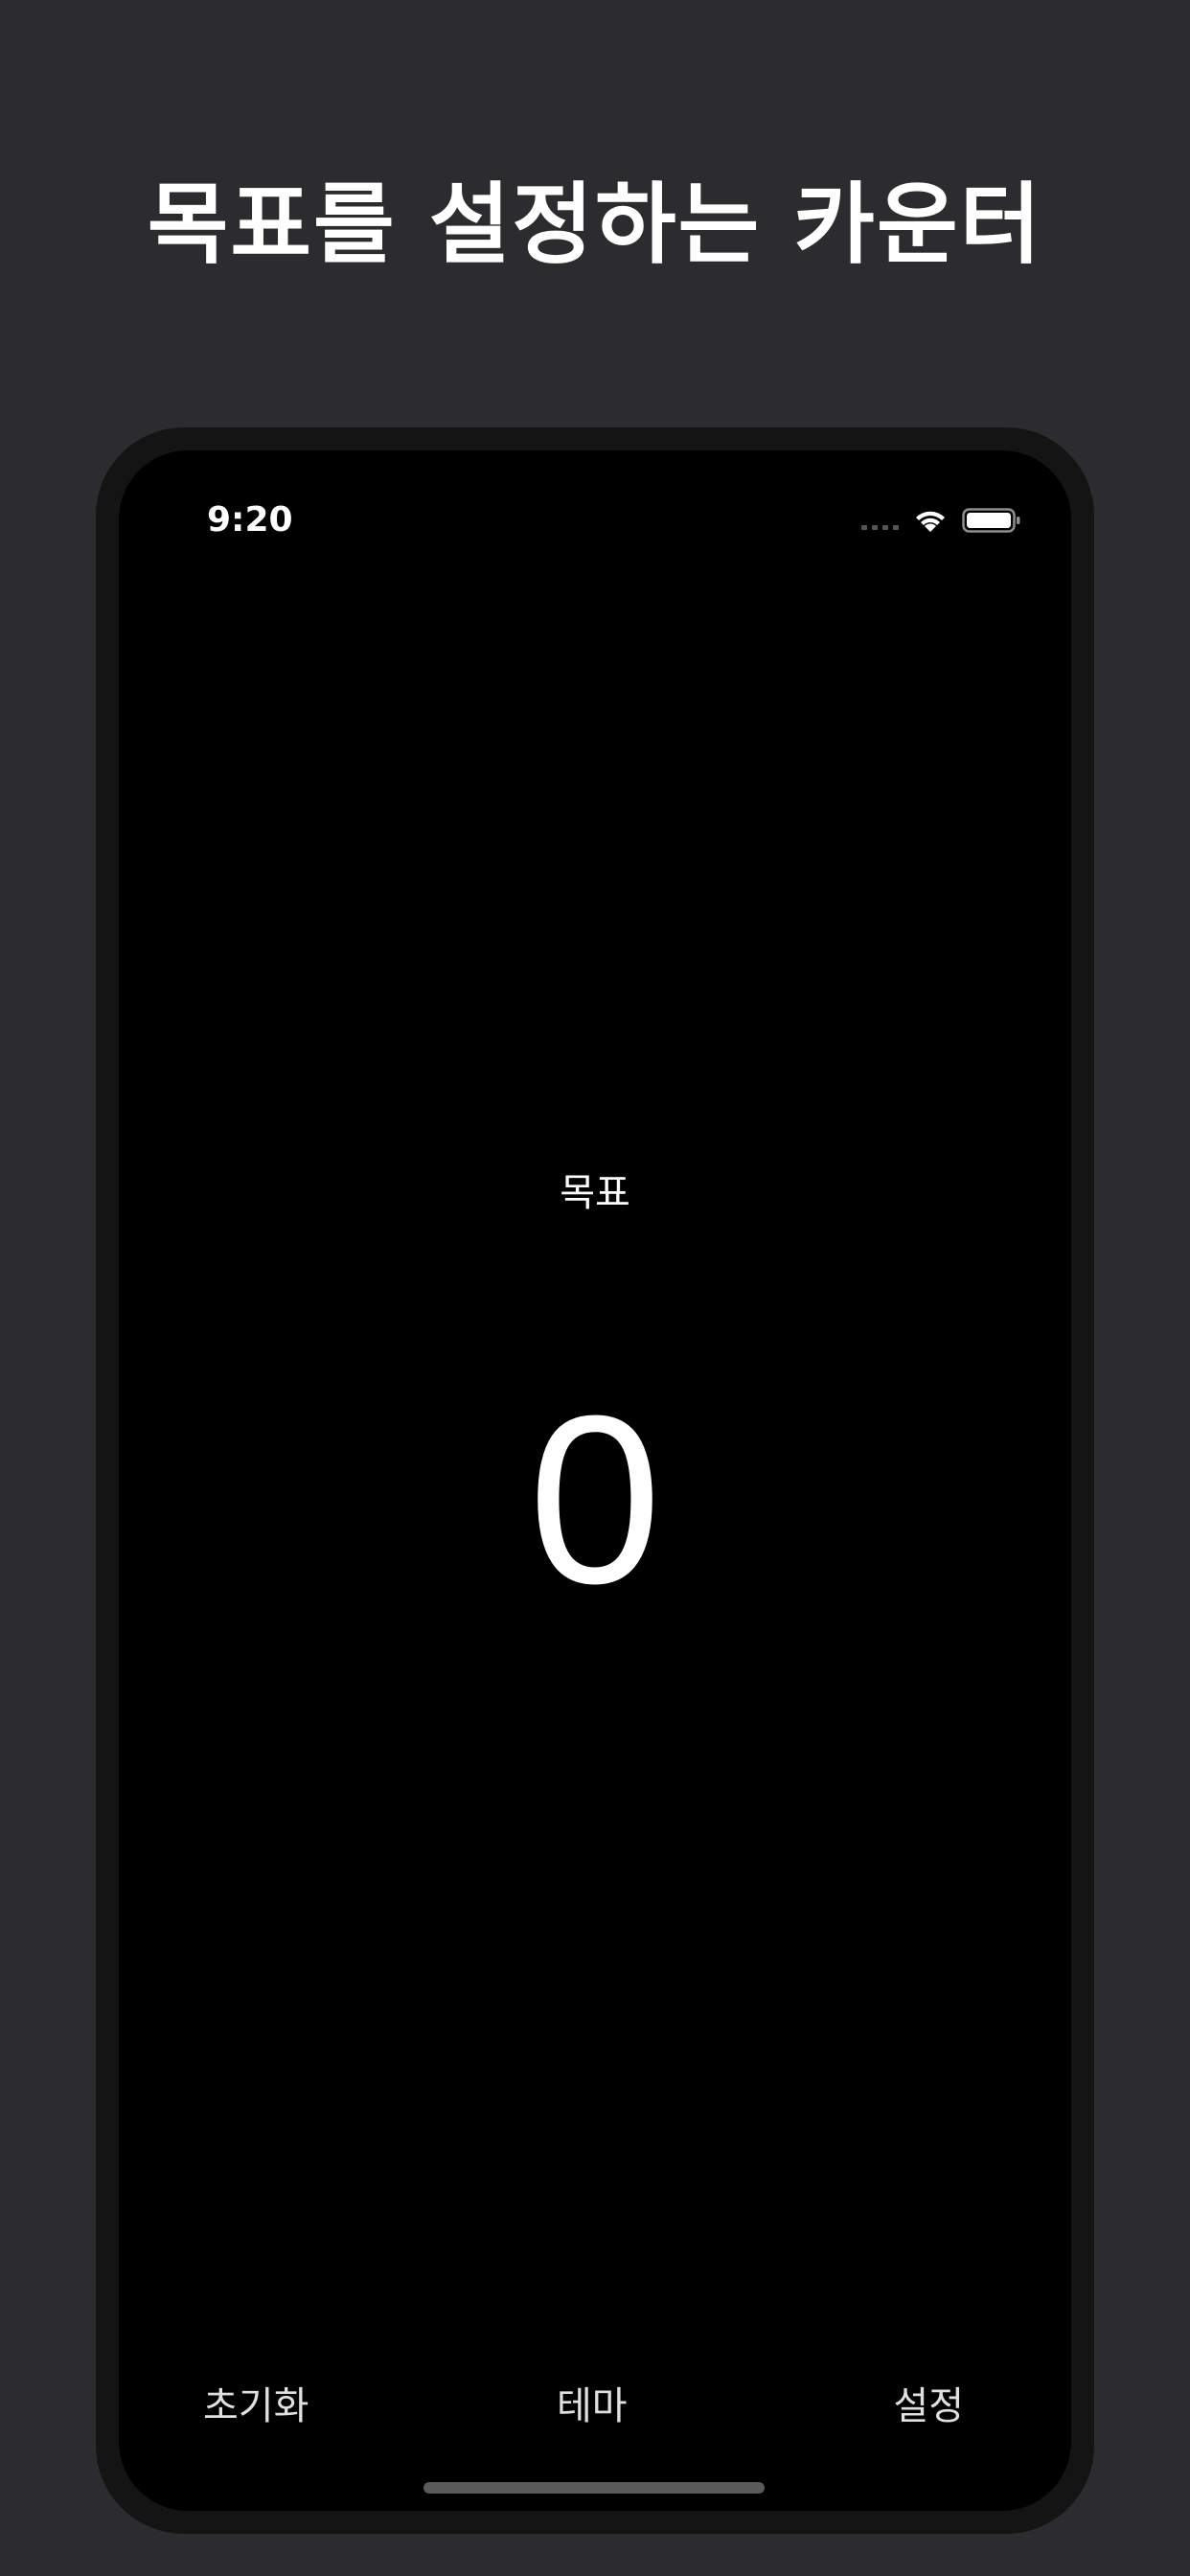 The image size is (1190, 2576). I want to click on theme-button: 테마, so click(592, 2402).